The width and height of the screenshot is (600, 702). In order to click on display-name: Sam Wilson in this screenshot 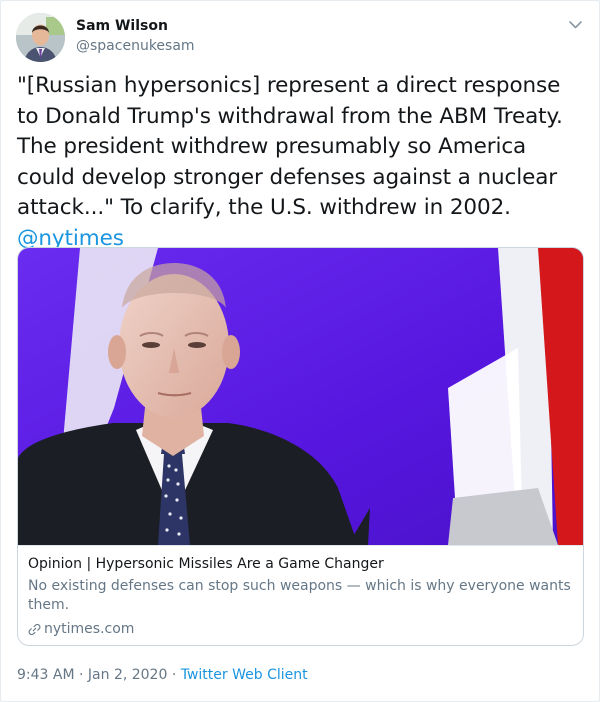, I will do `click(122, 26)`.